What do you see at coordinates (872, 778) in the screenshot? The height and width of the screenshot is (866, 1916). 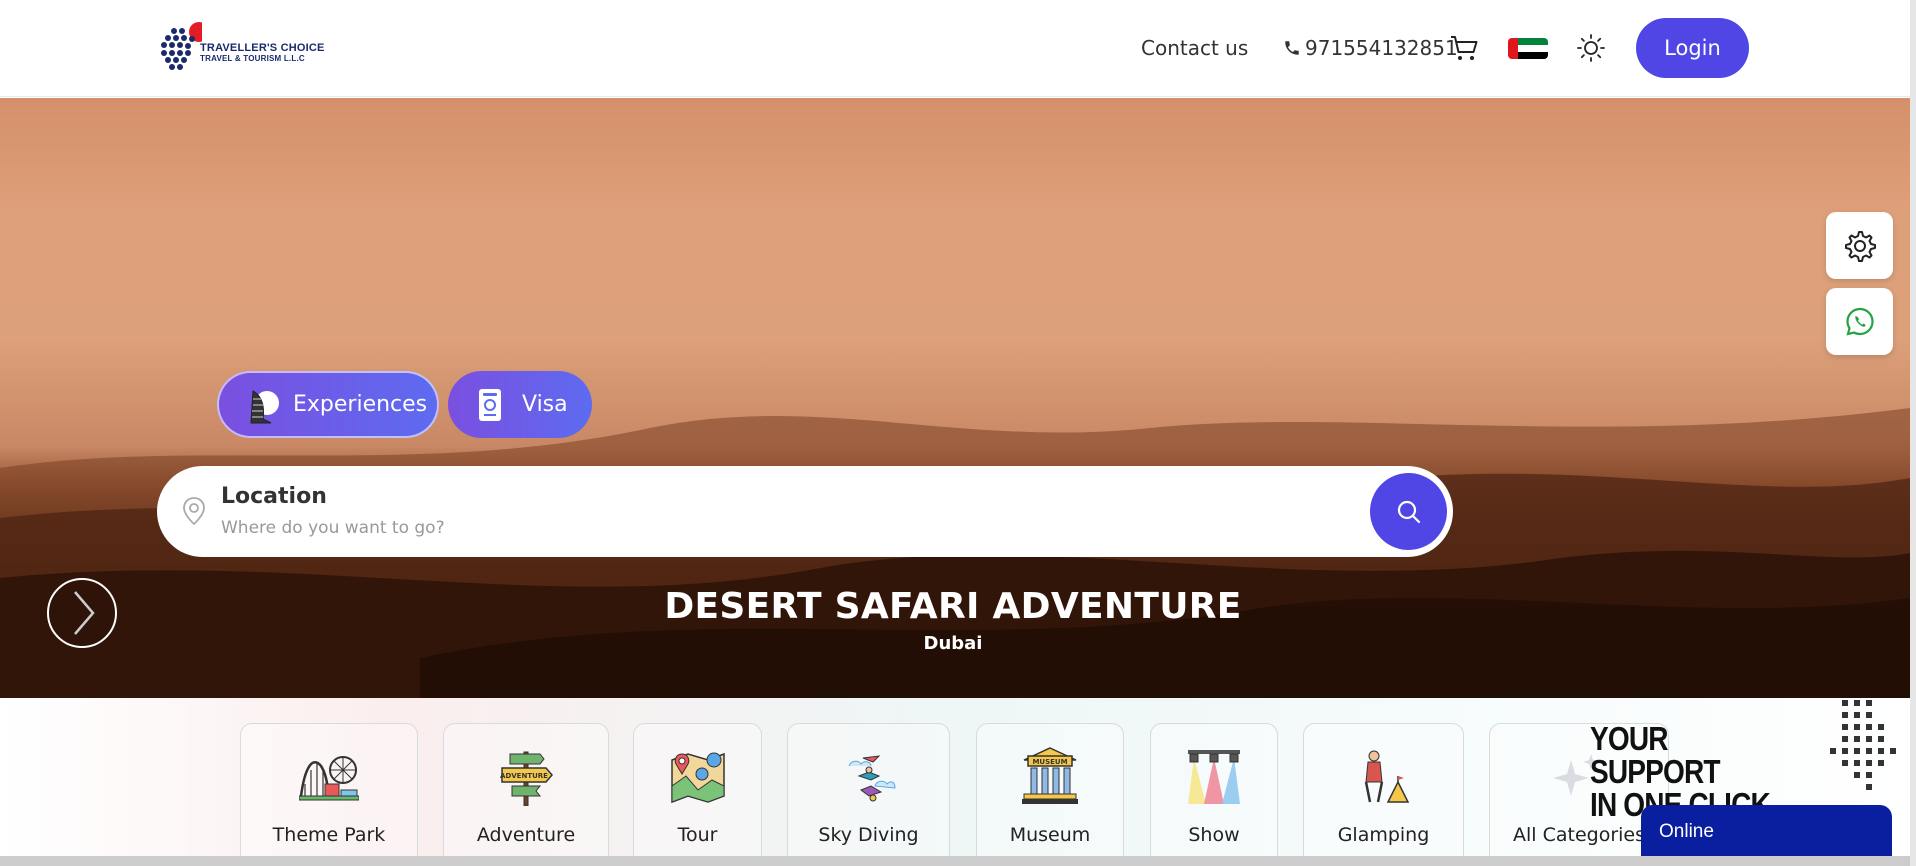 I see `skydiver-icon` at bounding box center [872, 778].